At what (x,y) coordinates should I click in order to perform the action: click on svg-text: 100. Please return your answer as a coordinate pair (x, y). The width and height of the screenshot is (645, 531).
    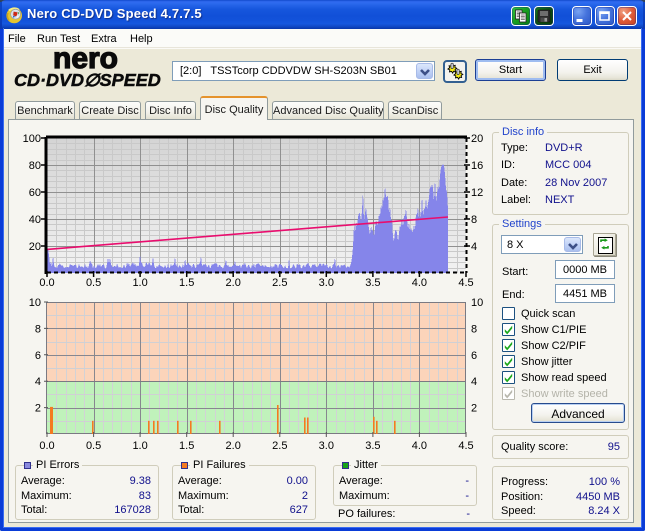
    Looking at the image, I should click on (32, 139).